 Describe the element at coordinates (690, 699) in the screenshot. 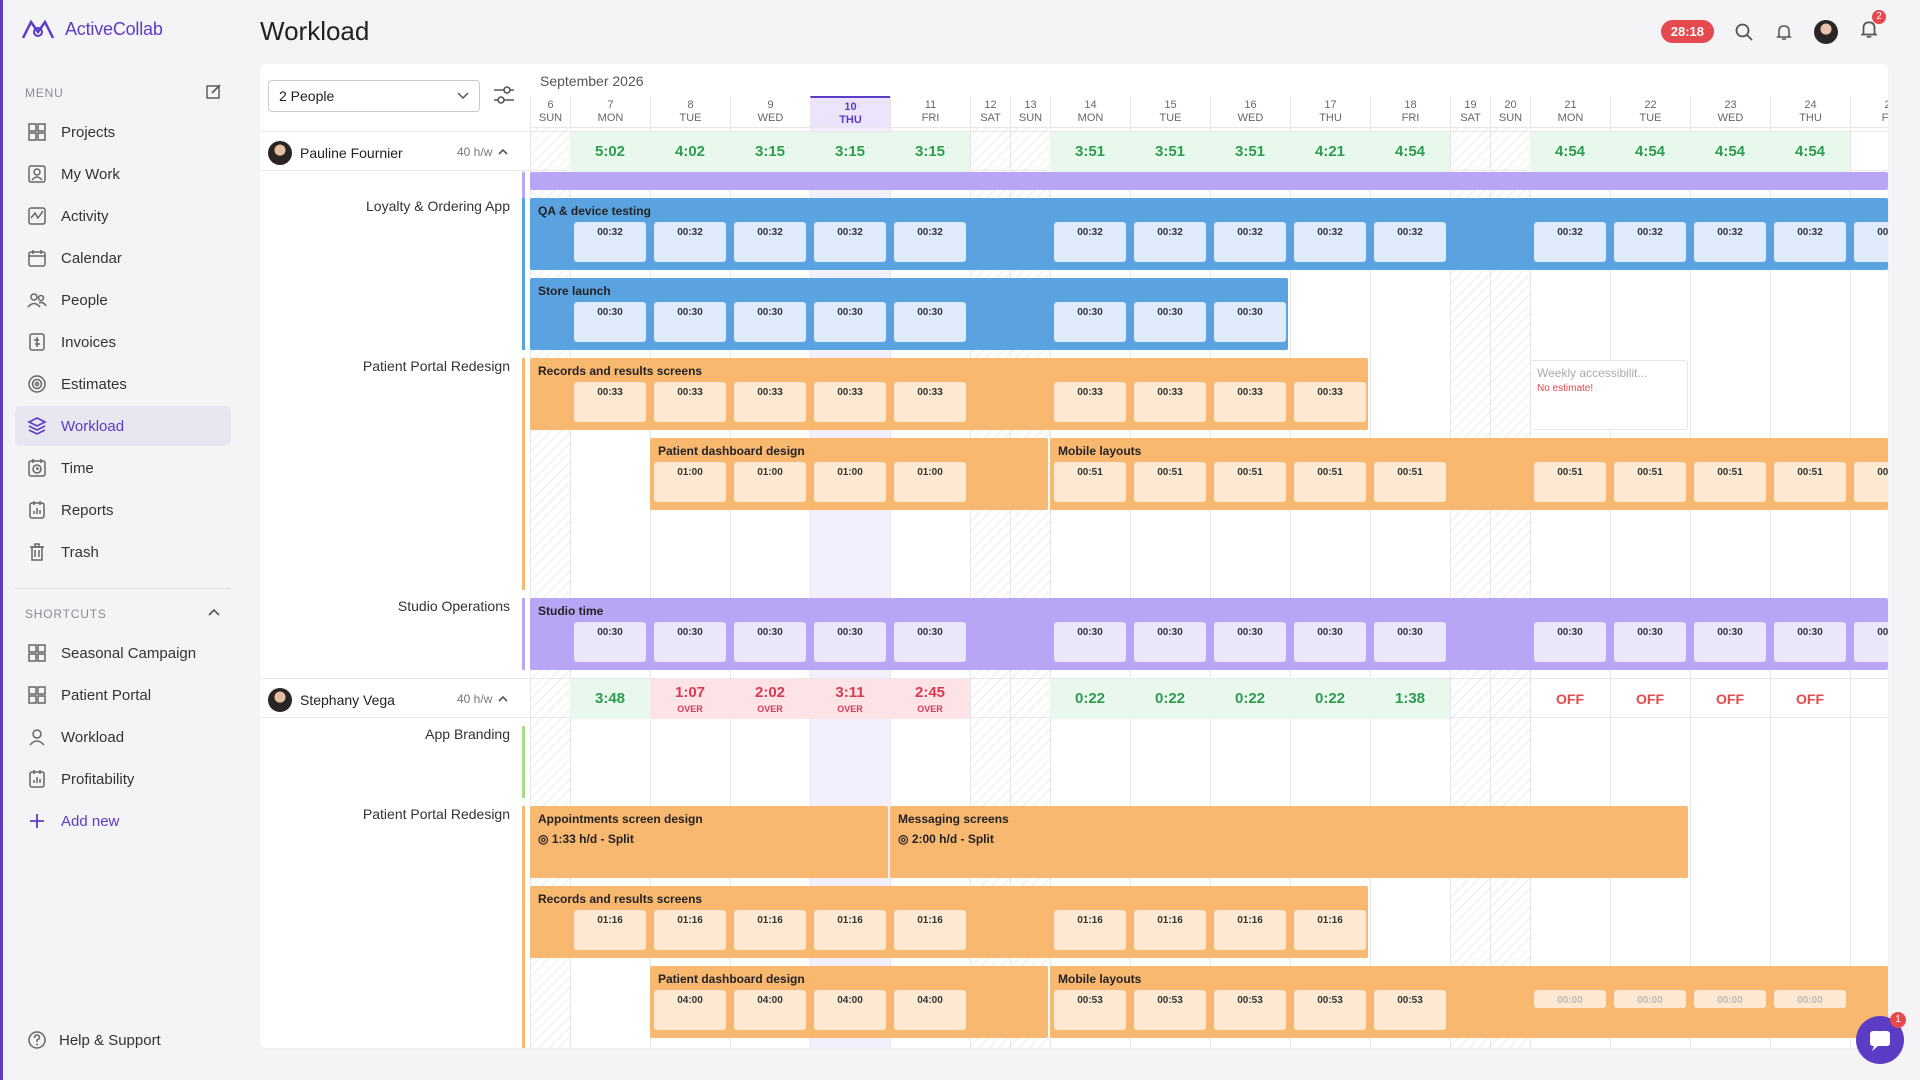

I see `daily-total: 1:07 OVER` at that location.